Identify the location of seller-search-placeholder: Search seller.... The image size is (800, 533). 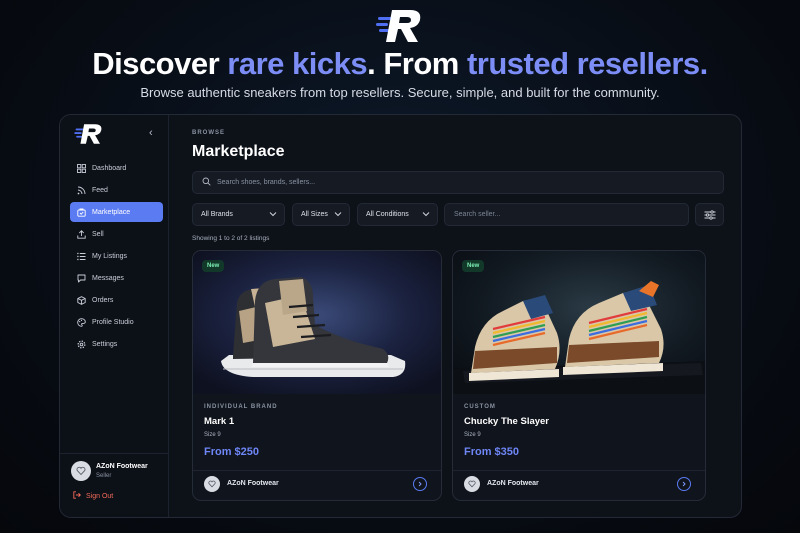
(477, 214).